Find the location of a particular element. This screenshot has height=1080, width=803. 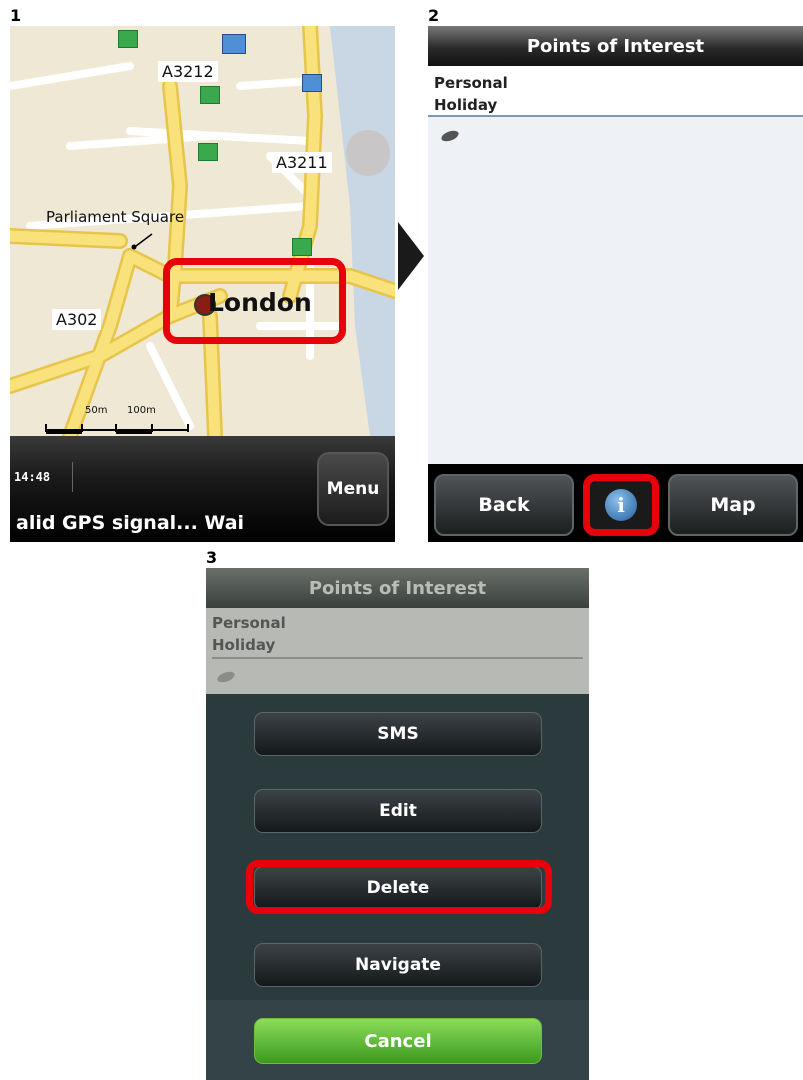

scale-label-100m: 100m is located at coordinates (141, 410).